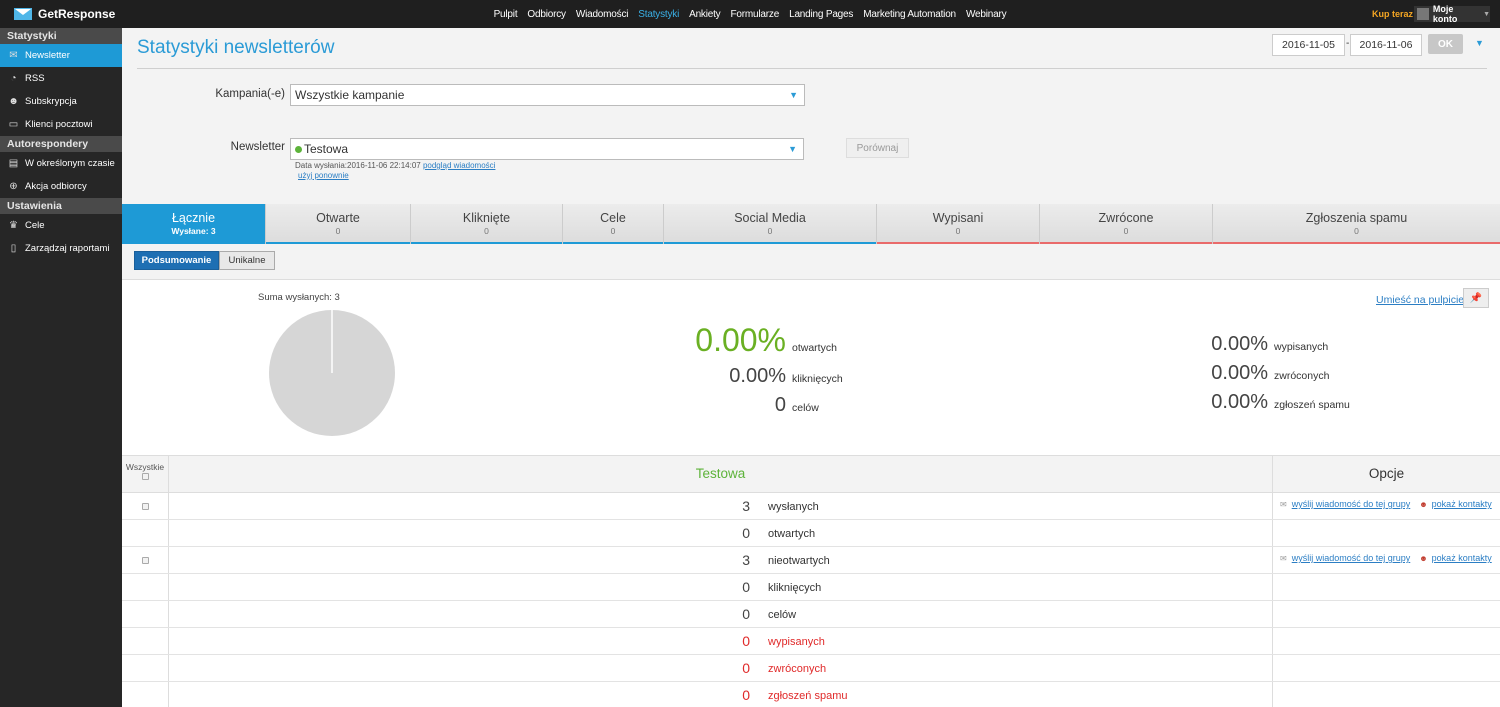  What do you see at coordinates (506, 14) in the screenshot?
I see `nav-pulpit: Pulpit` at bounding box center [506, 14].